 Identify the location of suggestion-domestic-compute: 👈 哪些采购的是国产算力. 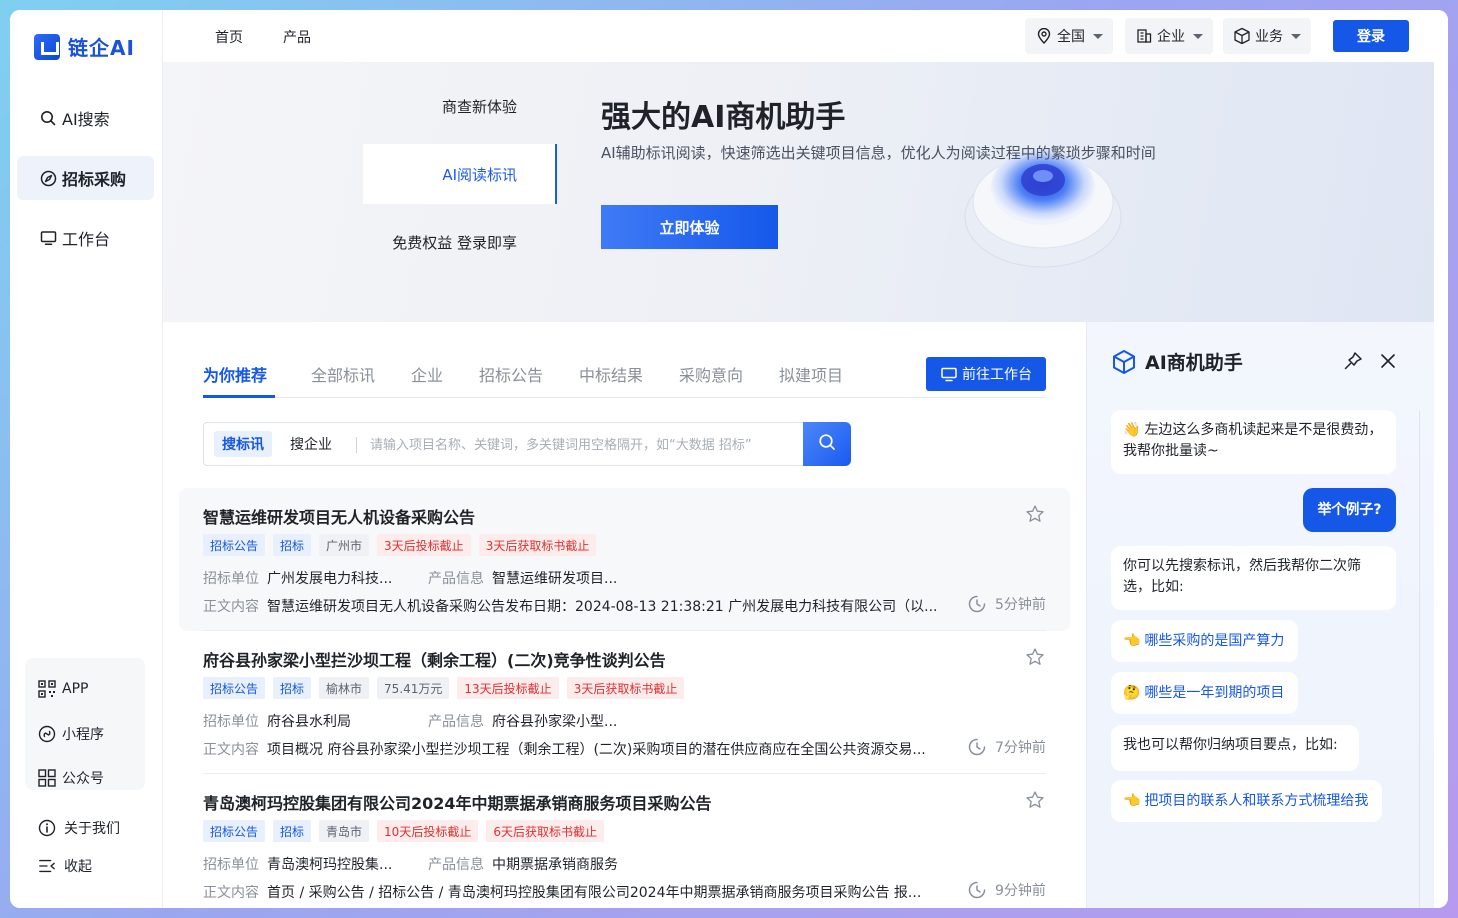
(1204, 641).